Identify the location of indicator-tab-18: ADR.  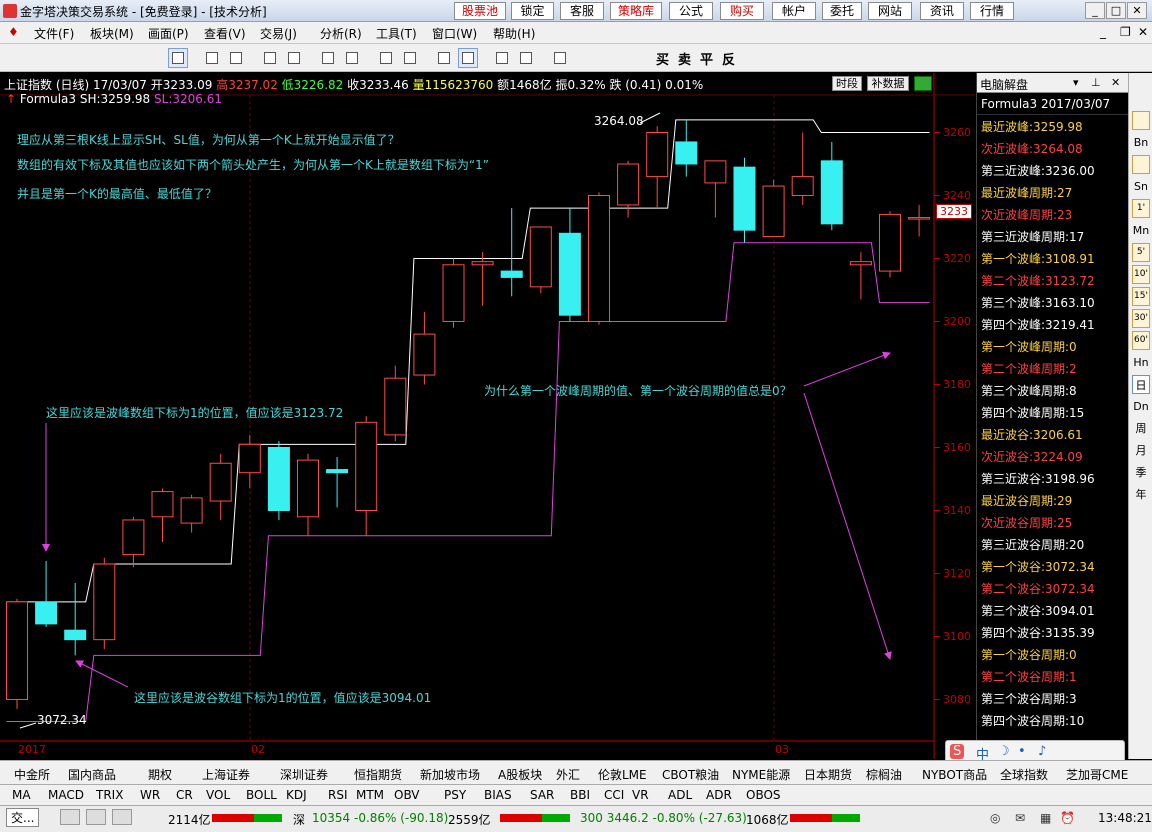
(719, 795).